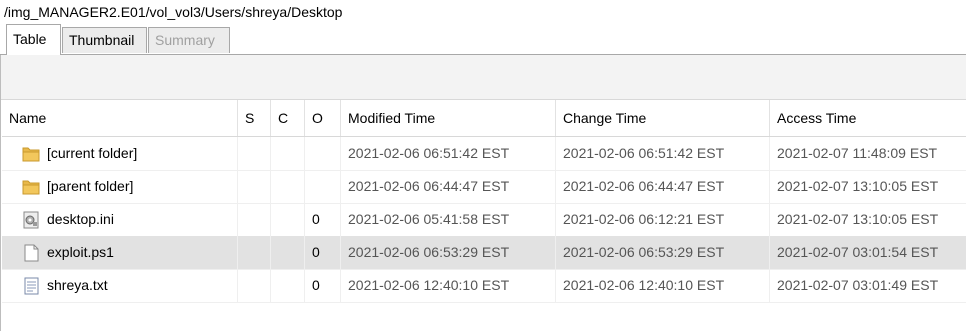 The height and width of the screenshot is (331, 966). What do you see at coordinates (31, 285) in the screenshot?
I see `text-file-icon` at bounding box center [31, 285].